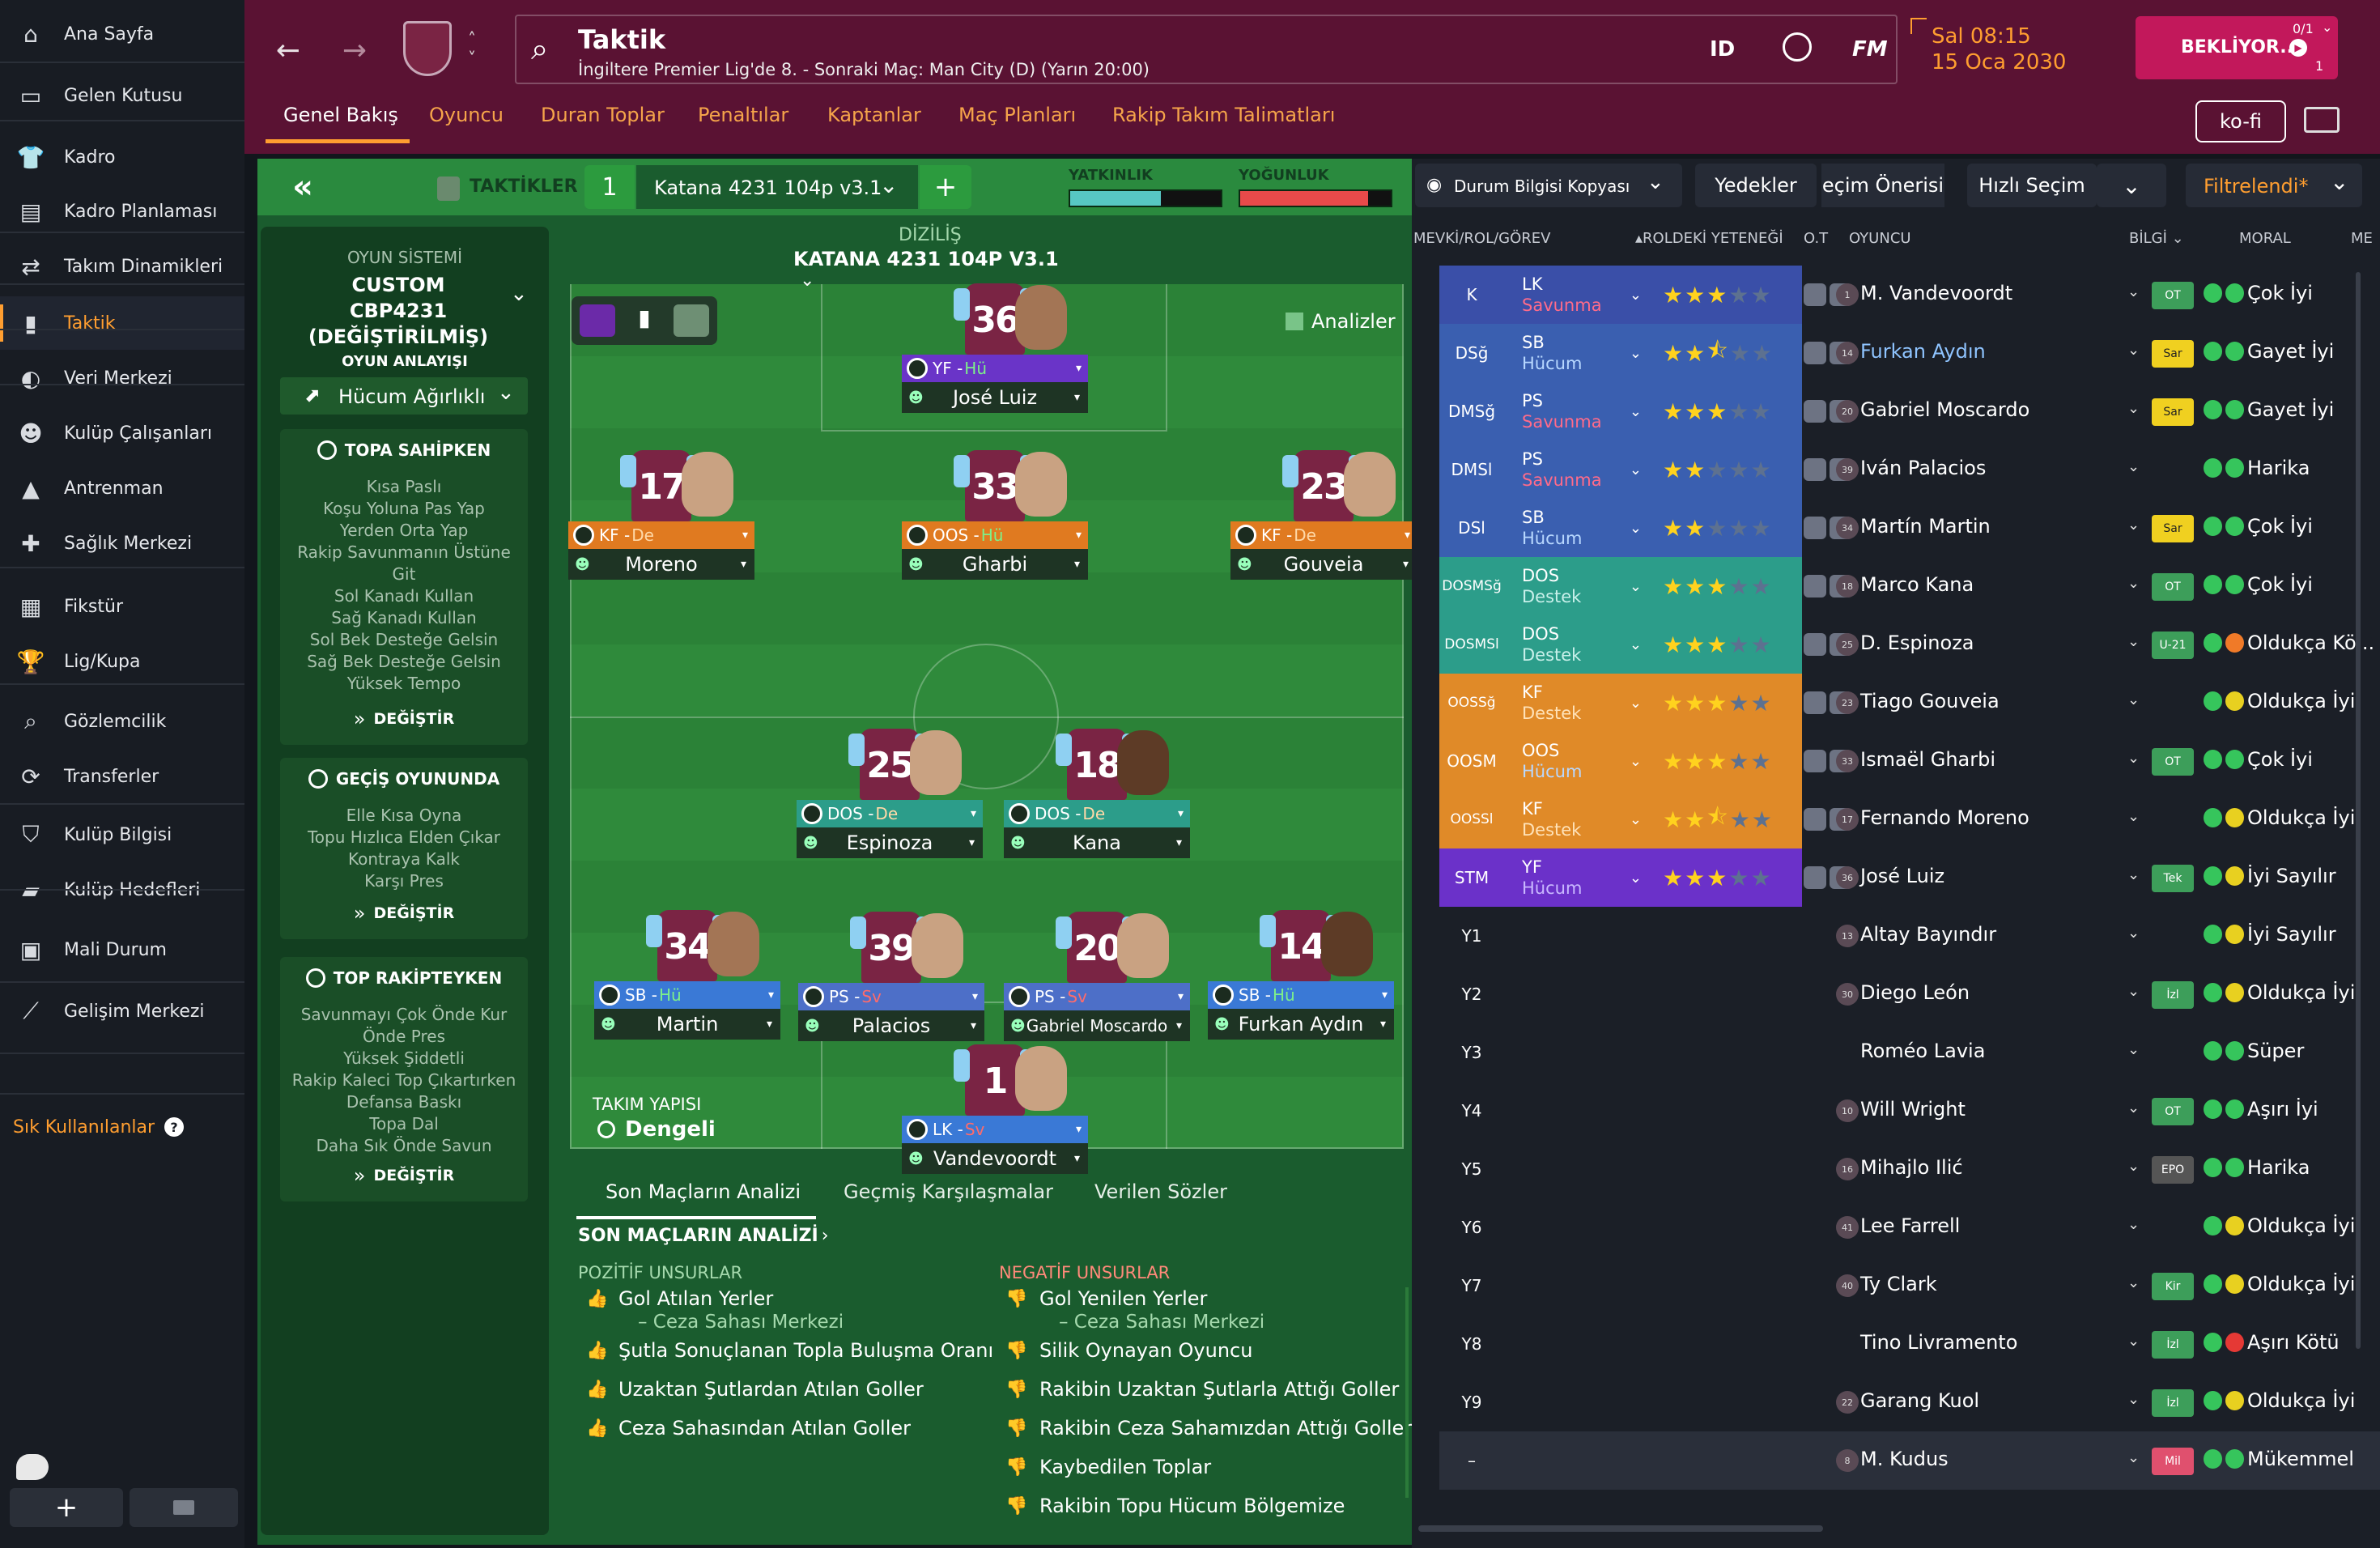 The width and height of the screenshot is (2380, 1548). What do you see at coordinates (122, 777) in the screenshot?
I see `nav-transfer: ⟳ Transferler` at bounding box center [122, 777].